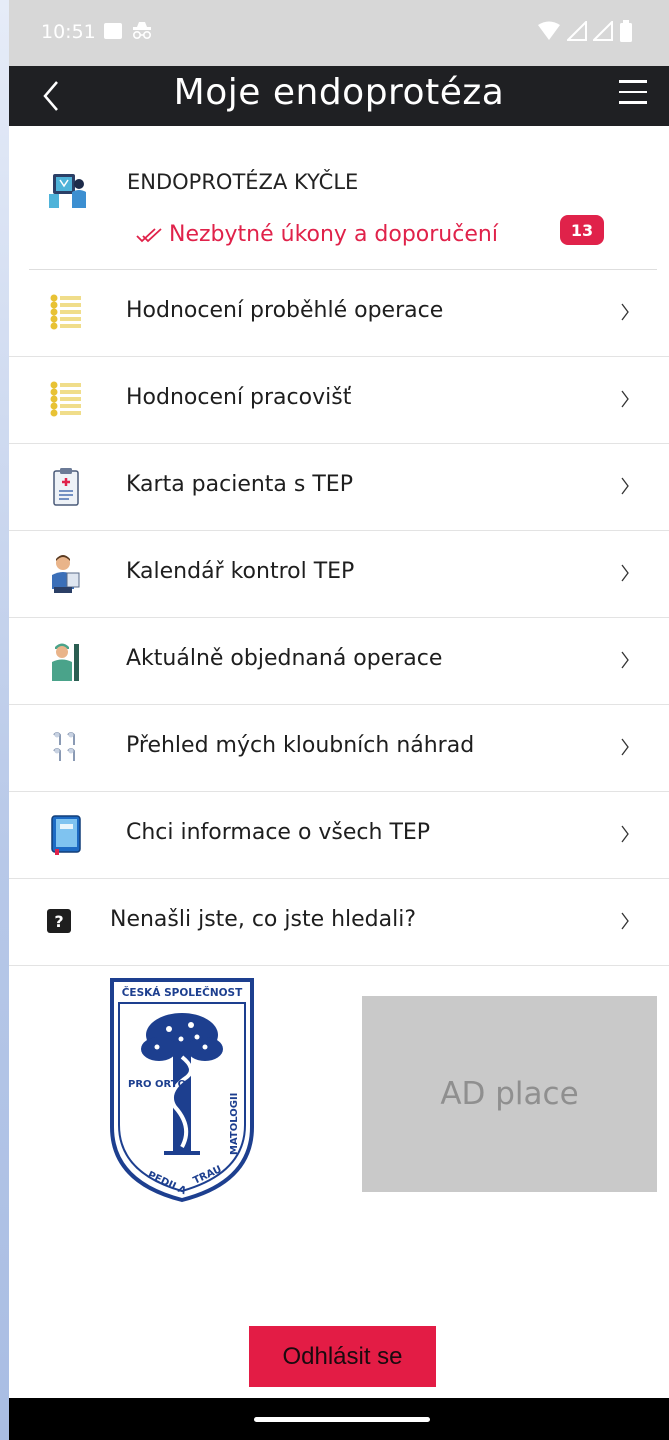 The height and width of the screenshot is (1440, 669). I want to click on hamburger-menu-icon, so click(633, 95).